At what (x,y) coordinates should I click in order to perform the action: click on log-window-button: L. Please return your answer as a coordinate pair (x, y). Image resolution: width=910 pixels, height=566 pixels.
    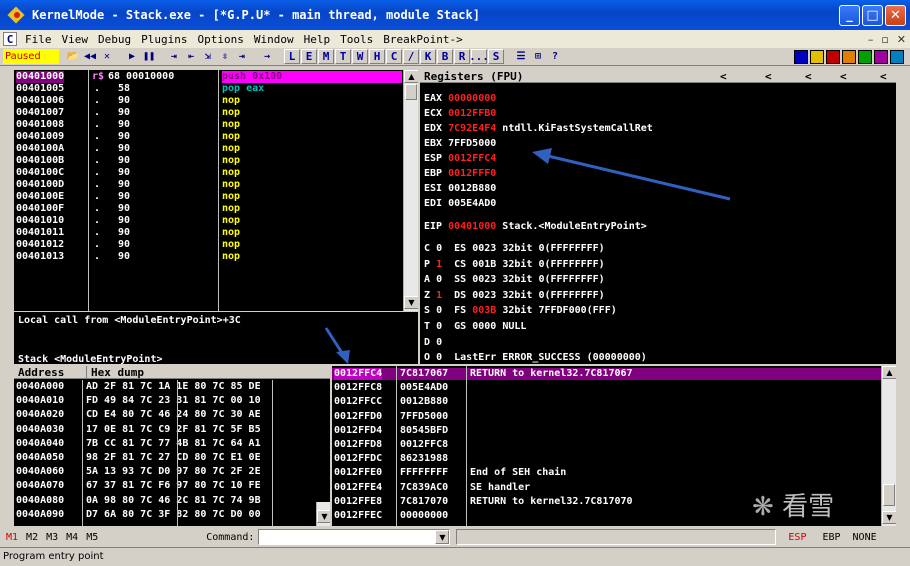
    Looking at the image, I should click on (292, 56).